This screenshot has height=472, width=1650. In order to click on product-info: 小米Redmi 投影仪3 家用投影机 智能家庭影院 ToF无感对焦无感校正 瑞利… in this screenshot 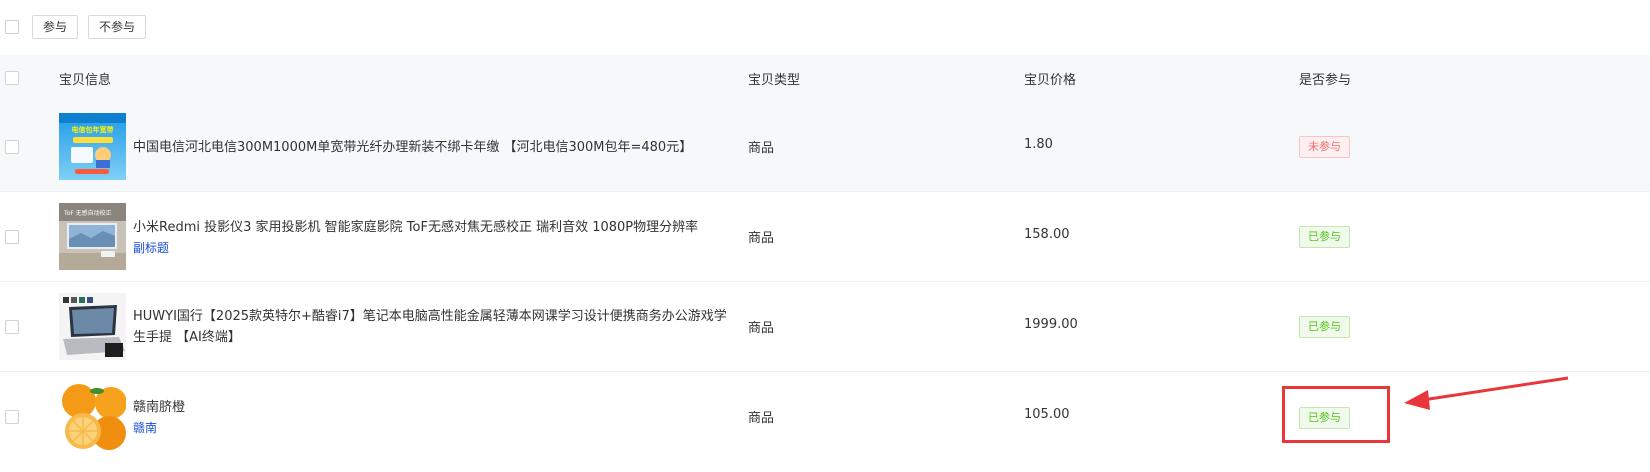, I will do `click(433, 237)`.